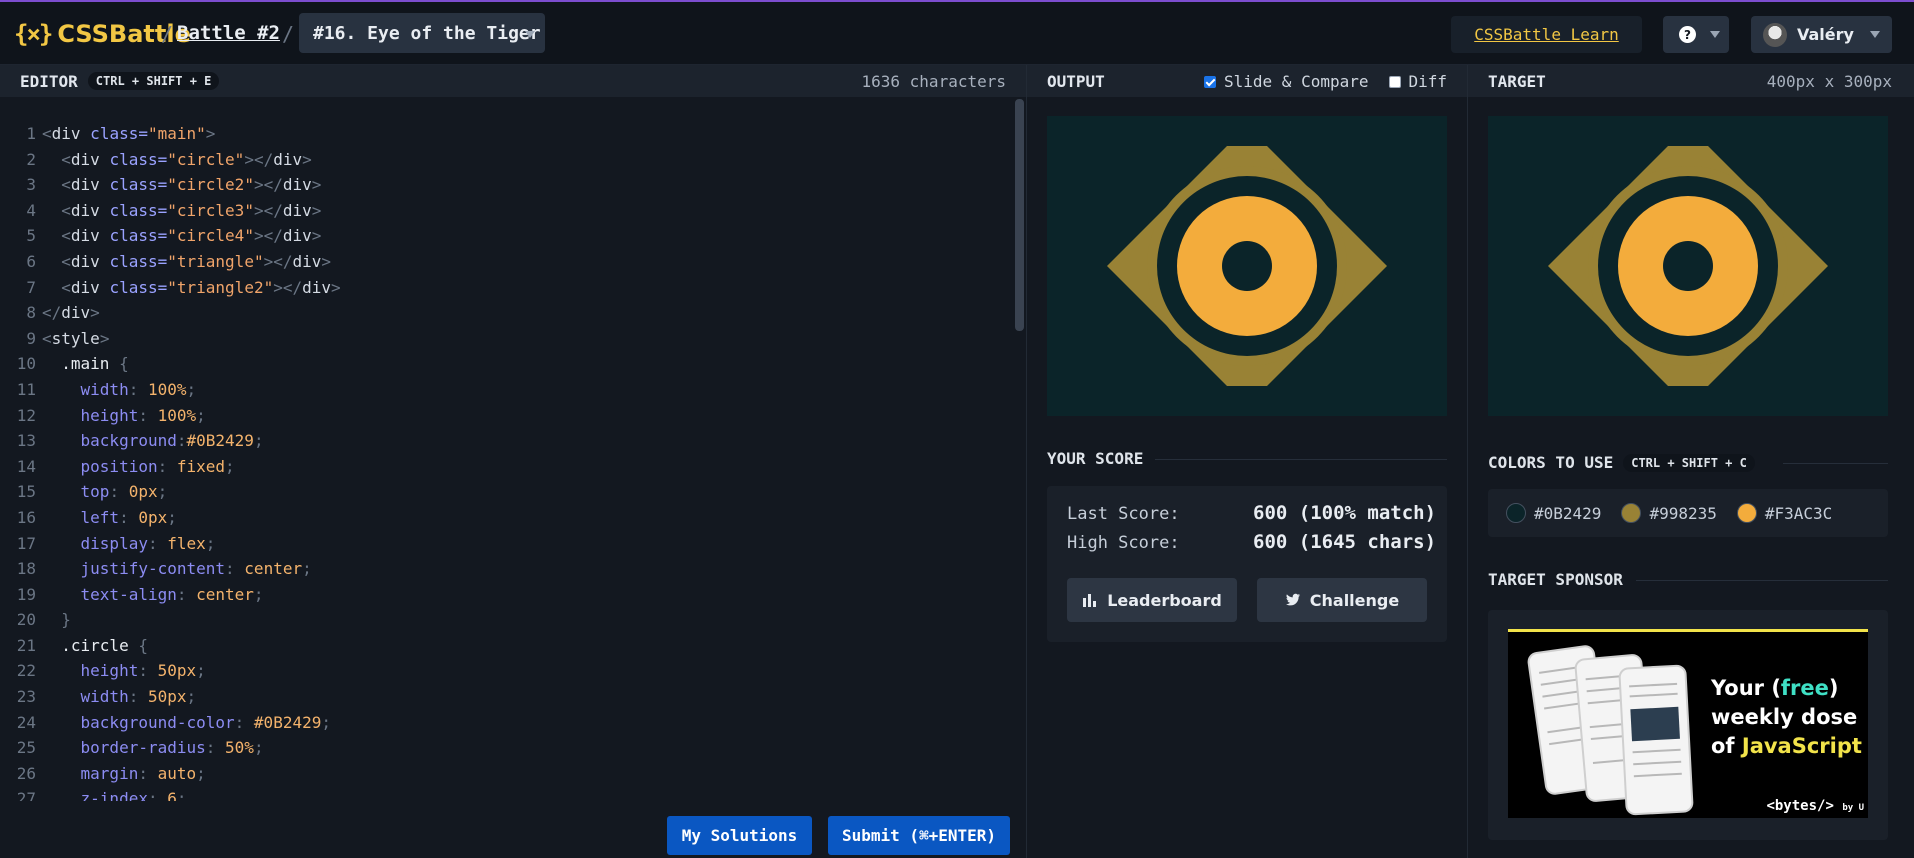 The height and width of the screenshot is (858, 1914). Describe the element at coordinates (170, 262) in the screenshot. I see `code-line: 6 <div class="triangle"></div>` at that location.